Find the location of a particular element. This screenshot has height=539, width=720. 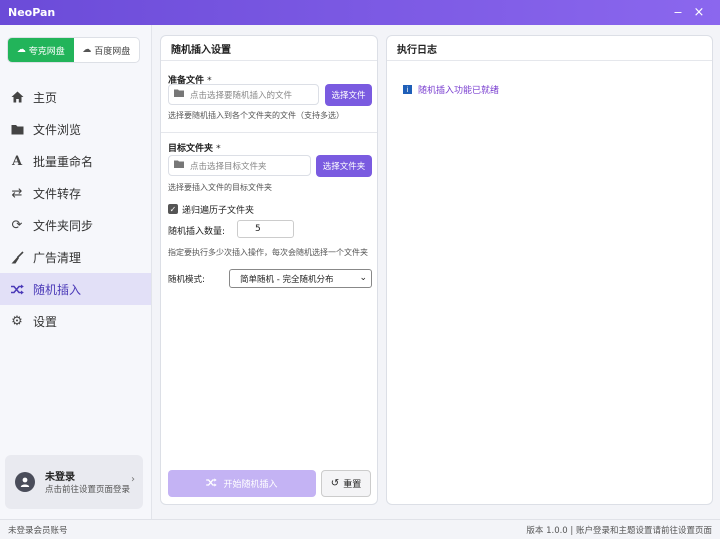

sidebar-item-rename: A 批量重命名 is located at coordinates (75, 161).